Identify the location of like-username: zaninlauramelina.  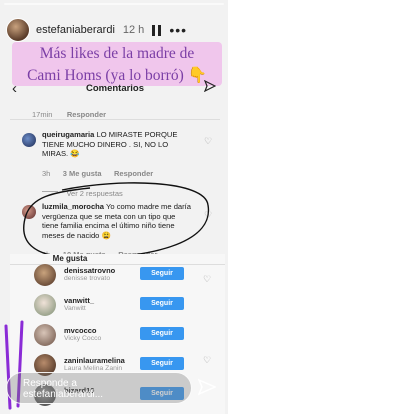
(94, 360).